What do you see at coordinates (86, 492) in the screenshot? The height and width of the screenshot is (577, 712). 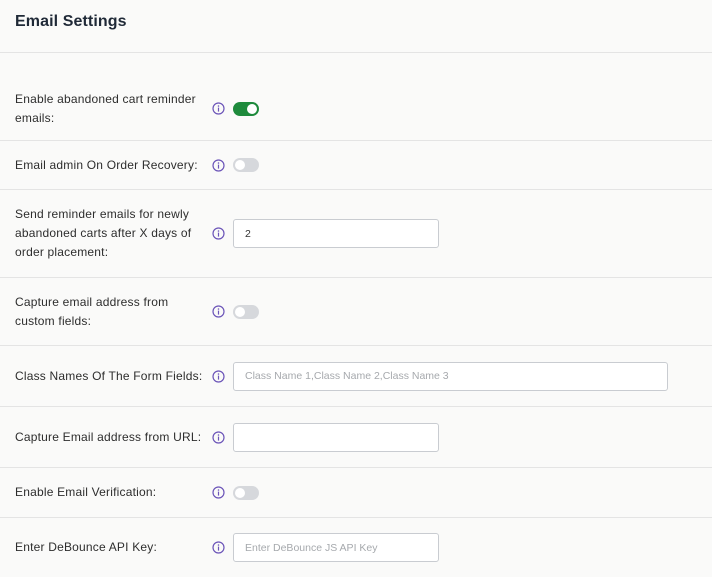 I see `setting-label: Enable Email Verification:` at bounding box center [86, 492].